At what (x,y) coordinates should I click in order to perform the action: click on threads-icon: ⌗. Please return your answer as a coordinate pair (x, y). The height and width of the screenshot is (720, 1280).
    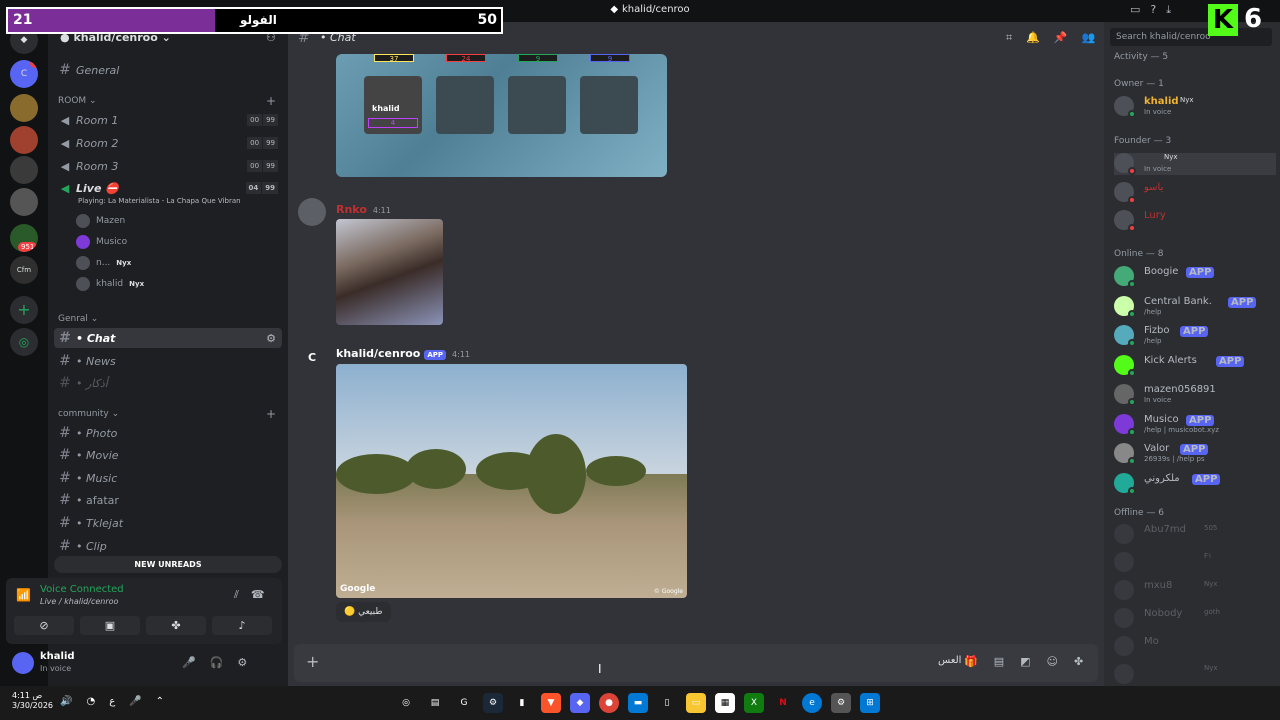
    Looking at the image, I should click on (1009, 38).